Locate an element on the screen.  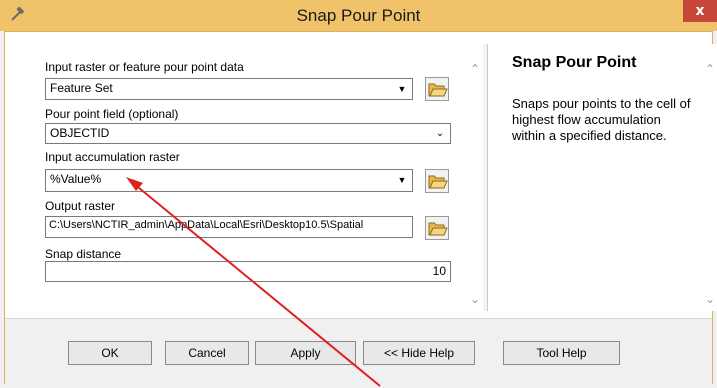
accumulation-raster-label: Input accumulation raster is located at coordinates (112, 157).